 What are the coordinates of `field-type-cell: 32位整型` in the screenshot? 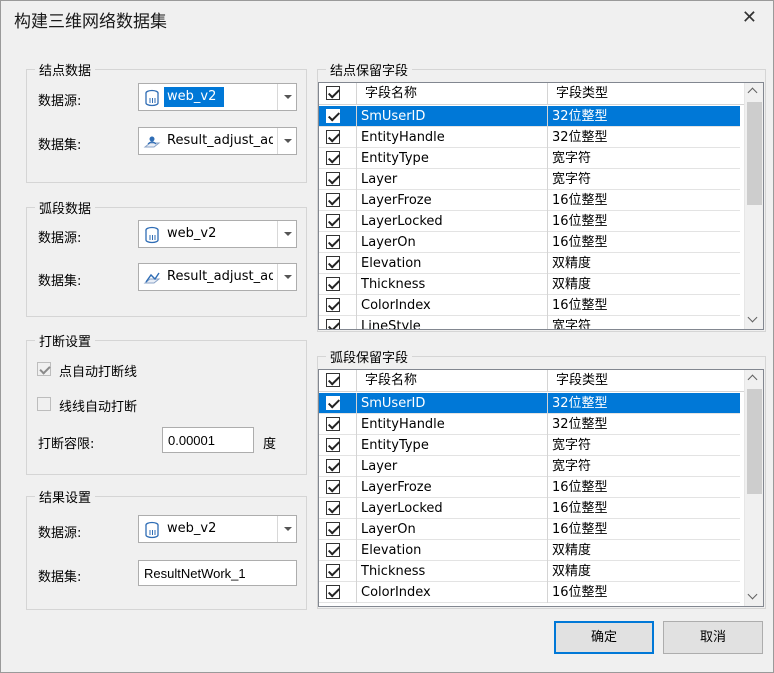 It's located at (580, 116).